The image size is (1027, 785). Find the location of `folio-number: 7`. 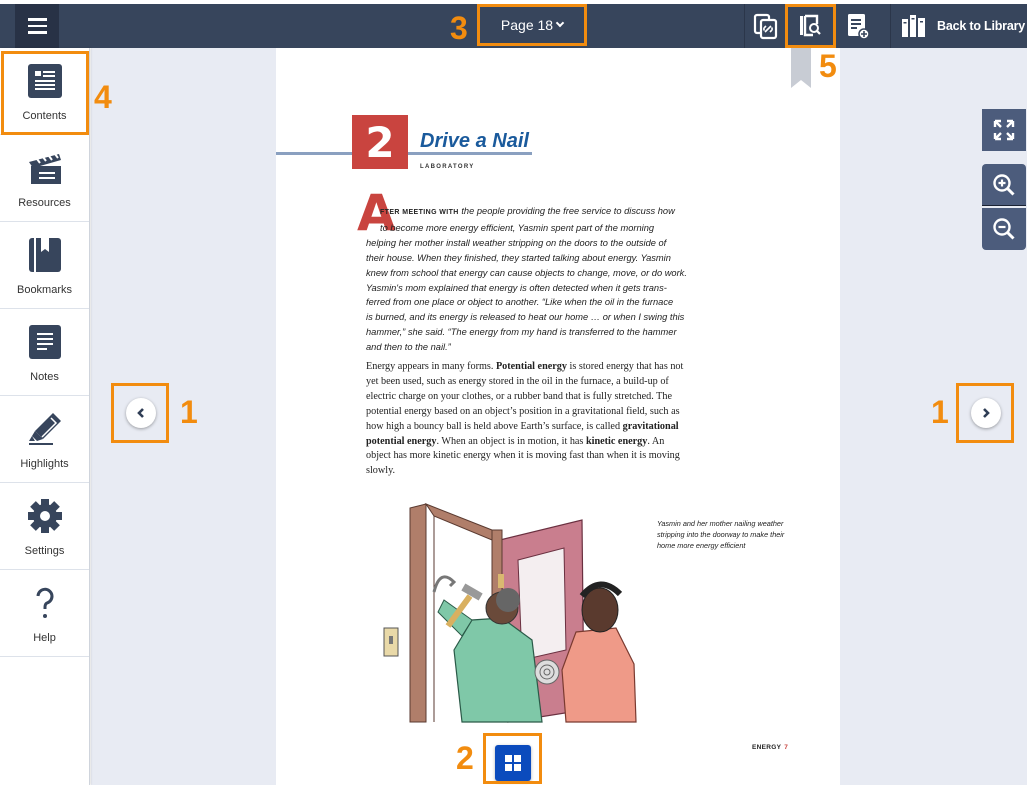

folio-number: 7 is located at coordinates (786, 747).